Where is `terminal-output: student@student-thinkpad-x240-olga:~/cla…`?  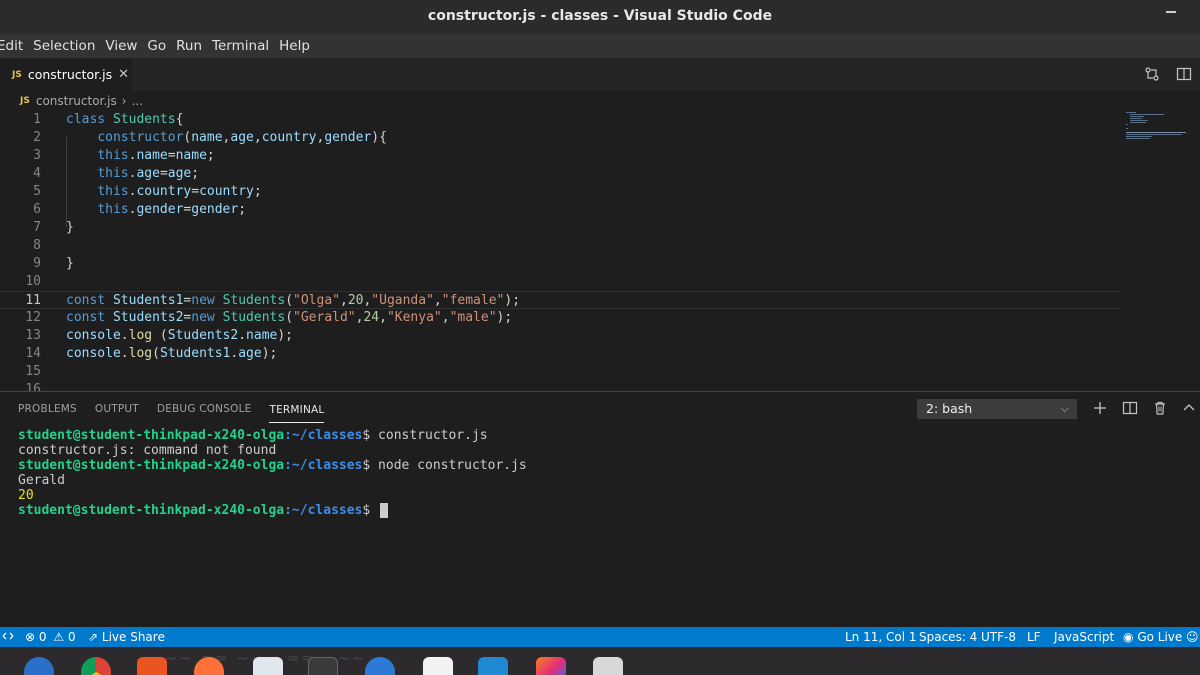
terminal-output: student@student-thinkpad-x240-olga:~/cla… is located at coordinates (272, 473).